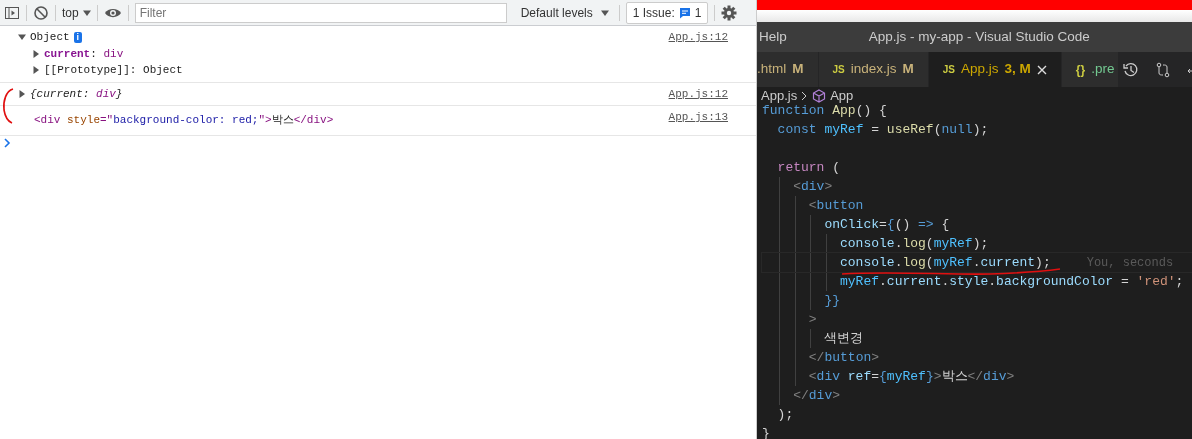 This screenshot has width=1192, height=439. Describe the element at coordinates (824, 110) in the screenshot. I see `code-line: function App() {` at that location.